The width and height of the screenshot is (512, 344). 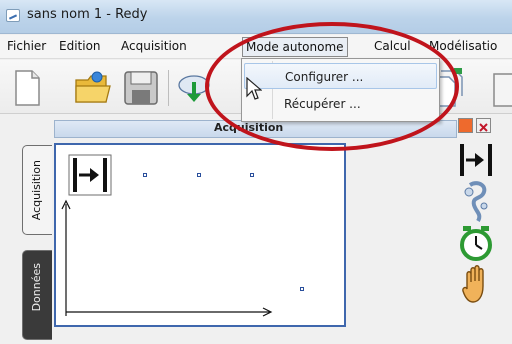 I want to click on menu-edition: Edition, so click(x=80, y=46).